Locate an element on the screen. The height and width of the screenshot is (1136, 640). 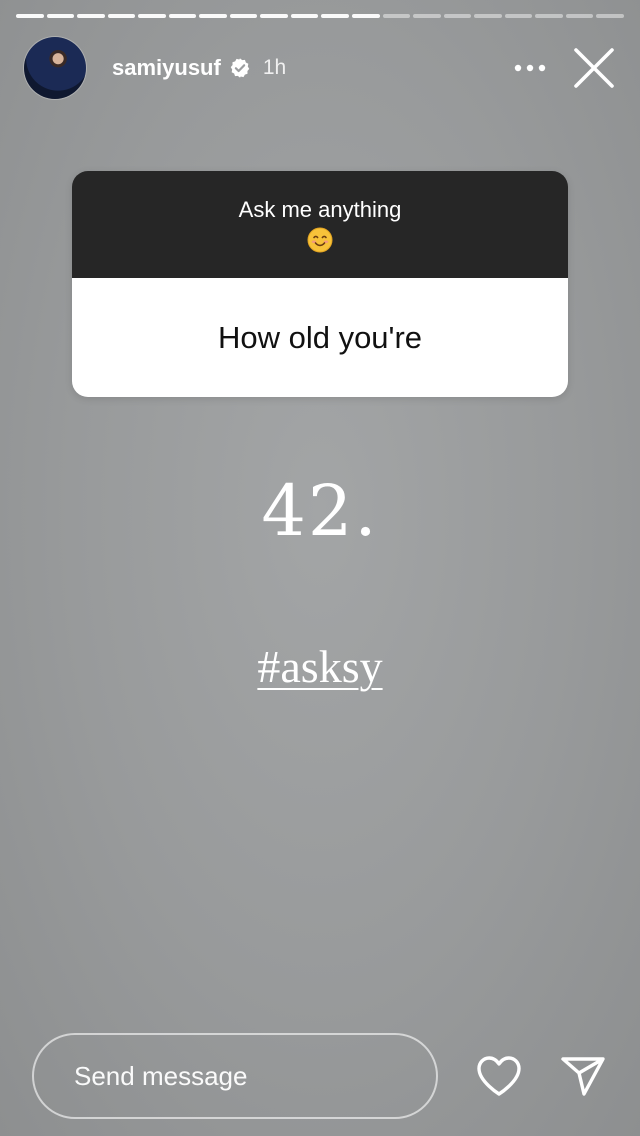
hashtag-container: #asksy is located at coordinates (320, 666).